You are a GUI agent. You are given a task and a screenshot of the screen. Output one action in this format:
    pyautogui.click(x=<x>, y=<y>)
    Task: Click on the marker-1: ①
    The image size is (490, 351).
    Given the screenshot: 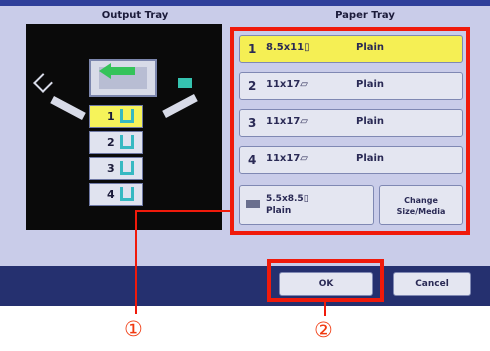 What is the action you would take?
    pyautogui.click(x=133, y=329)
    